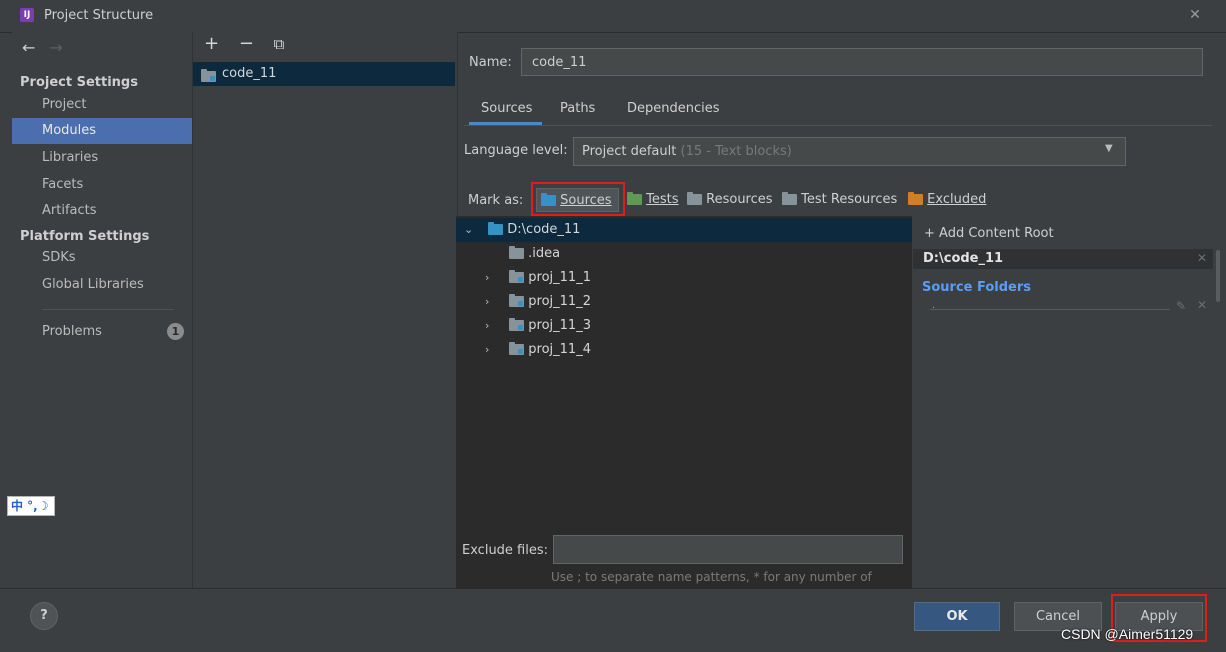  What do you see at coordinates (102, 105) in the screenshot?
I see `nav-item-project: Project` at bounding box center [102, 105].